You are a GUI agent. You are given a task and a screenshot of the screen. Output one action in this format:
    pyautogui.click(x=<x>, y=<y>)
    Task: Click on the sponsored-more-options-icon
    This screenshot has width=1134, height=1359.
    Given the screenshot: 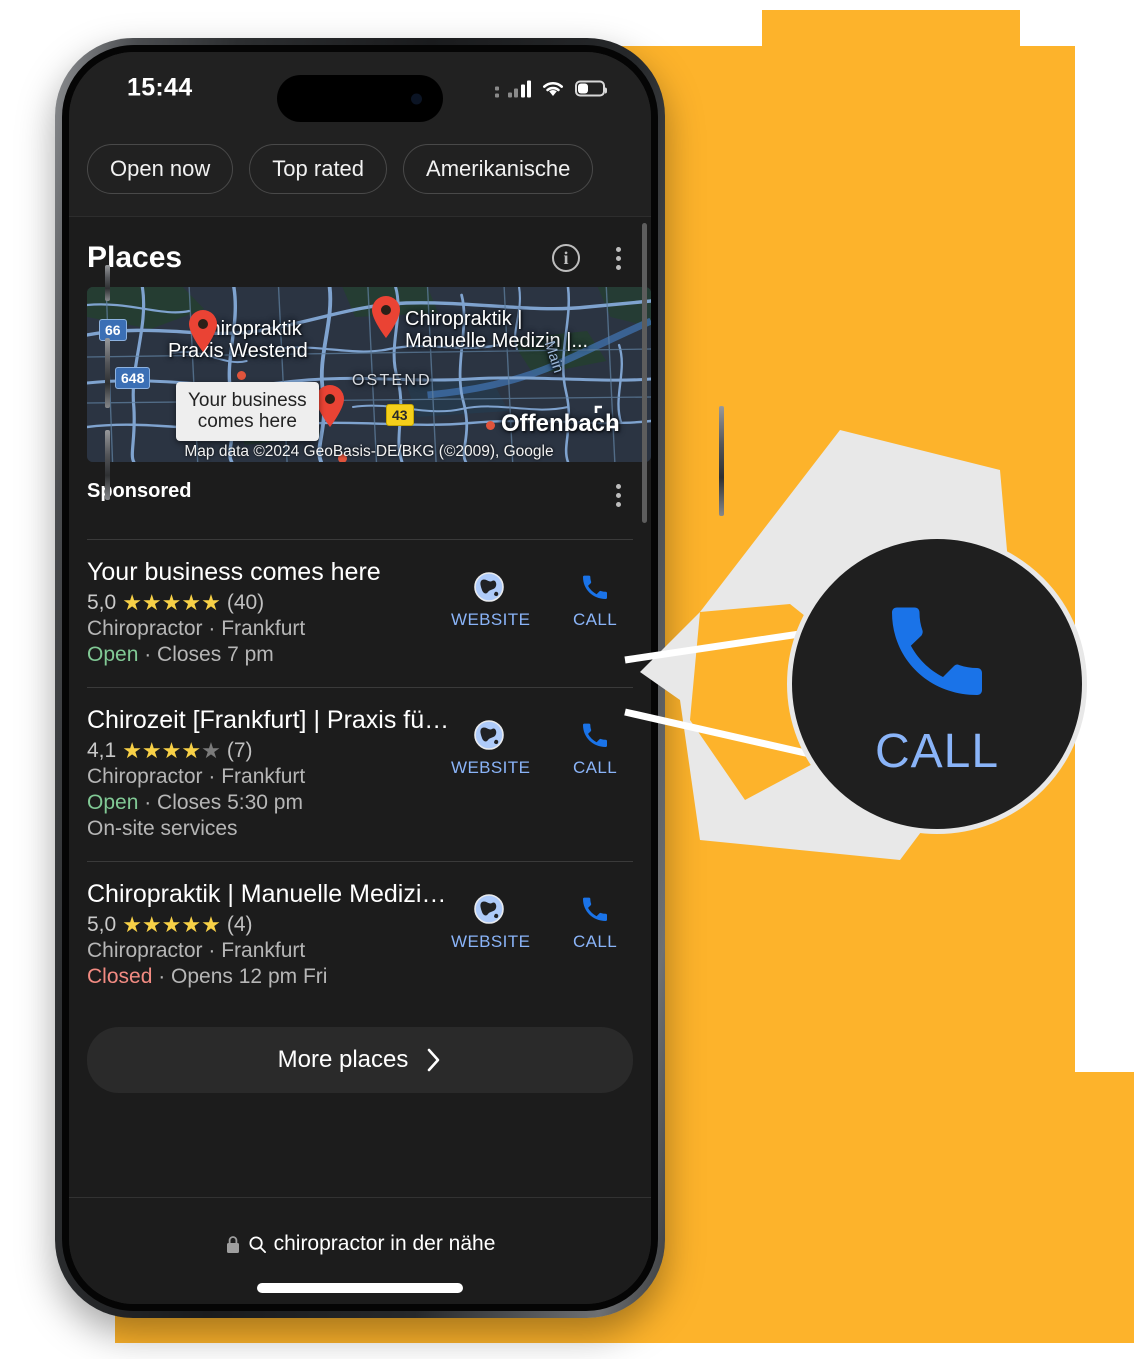 What is the action you would take?
    pyautogui.click(x=618, y=495)
    